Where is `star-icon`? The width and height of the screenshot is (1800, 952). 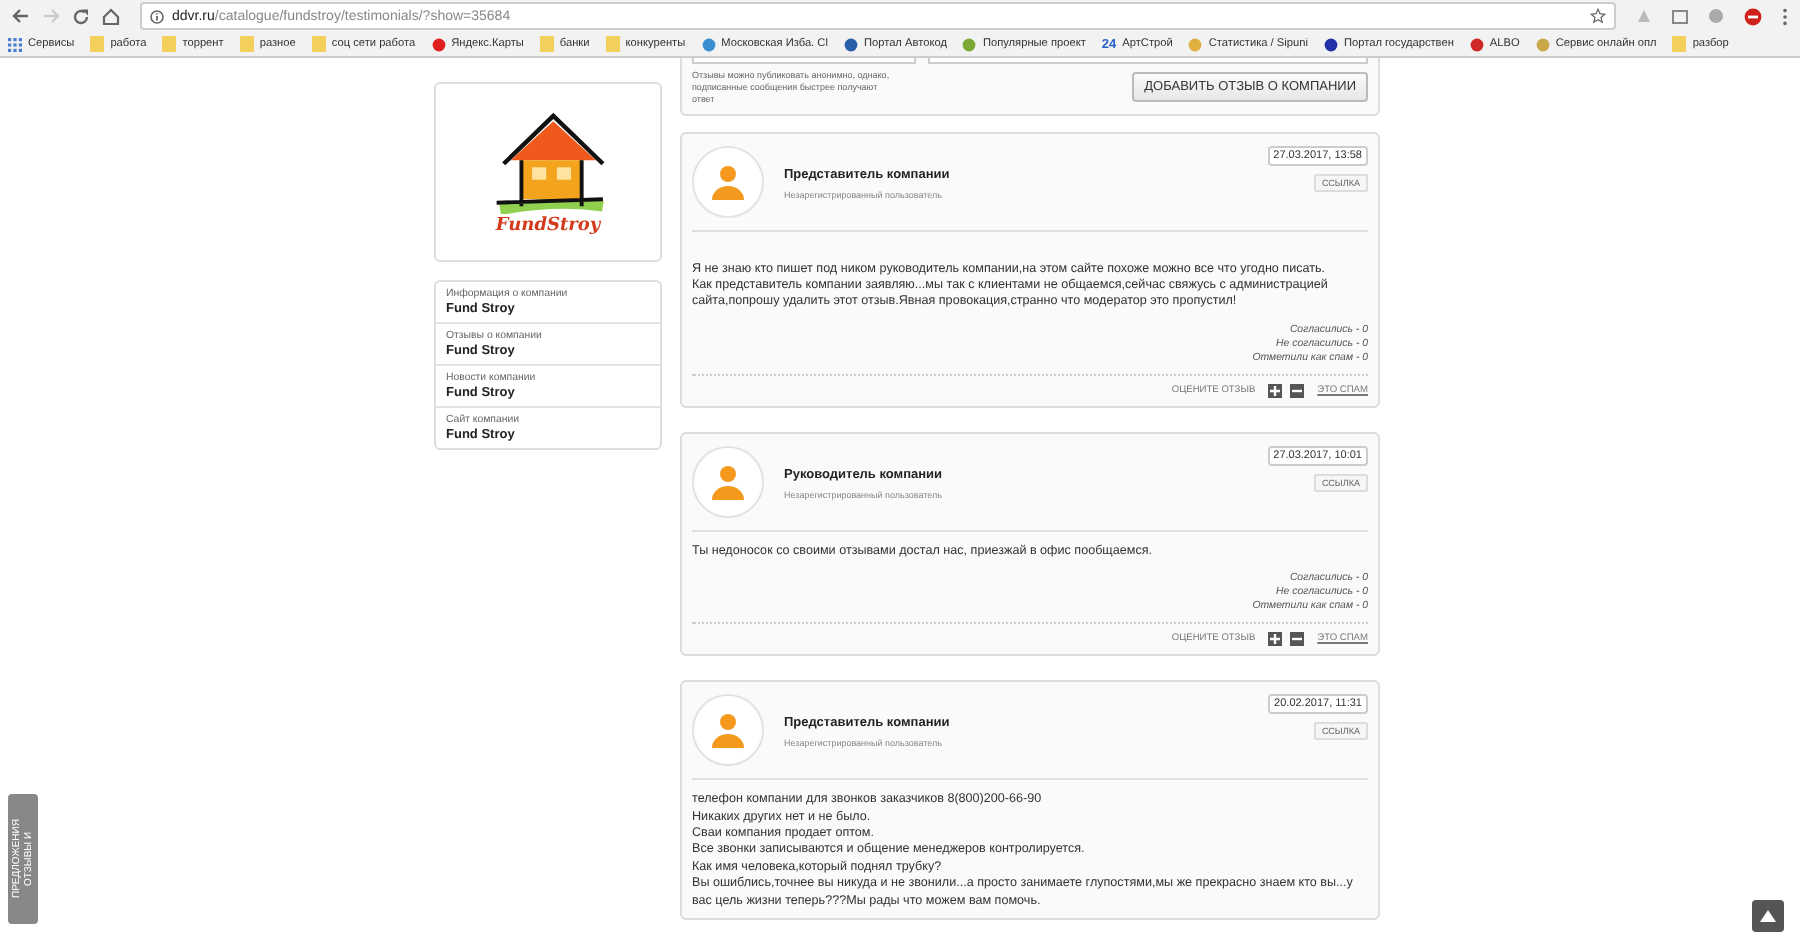 star-icon is located at coordinates (1598, 16).